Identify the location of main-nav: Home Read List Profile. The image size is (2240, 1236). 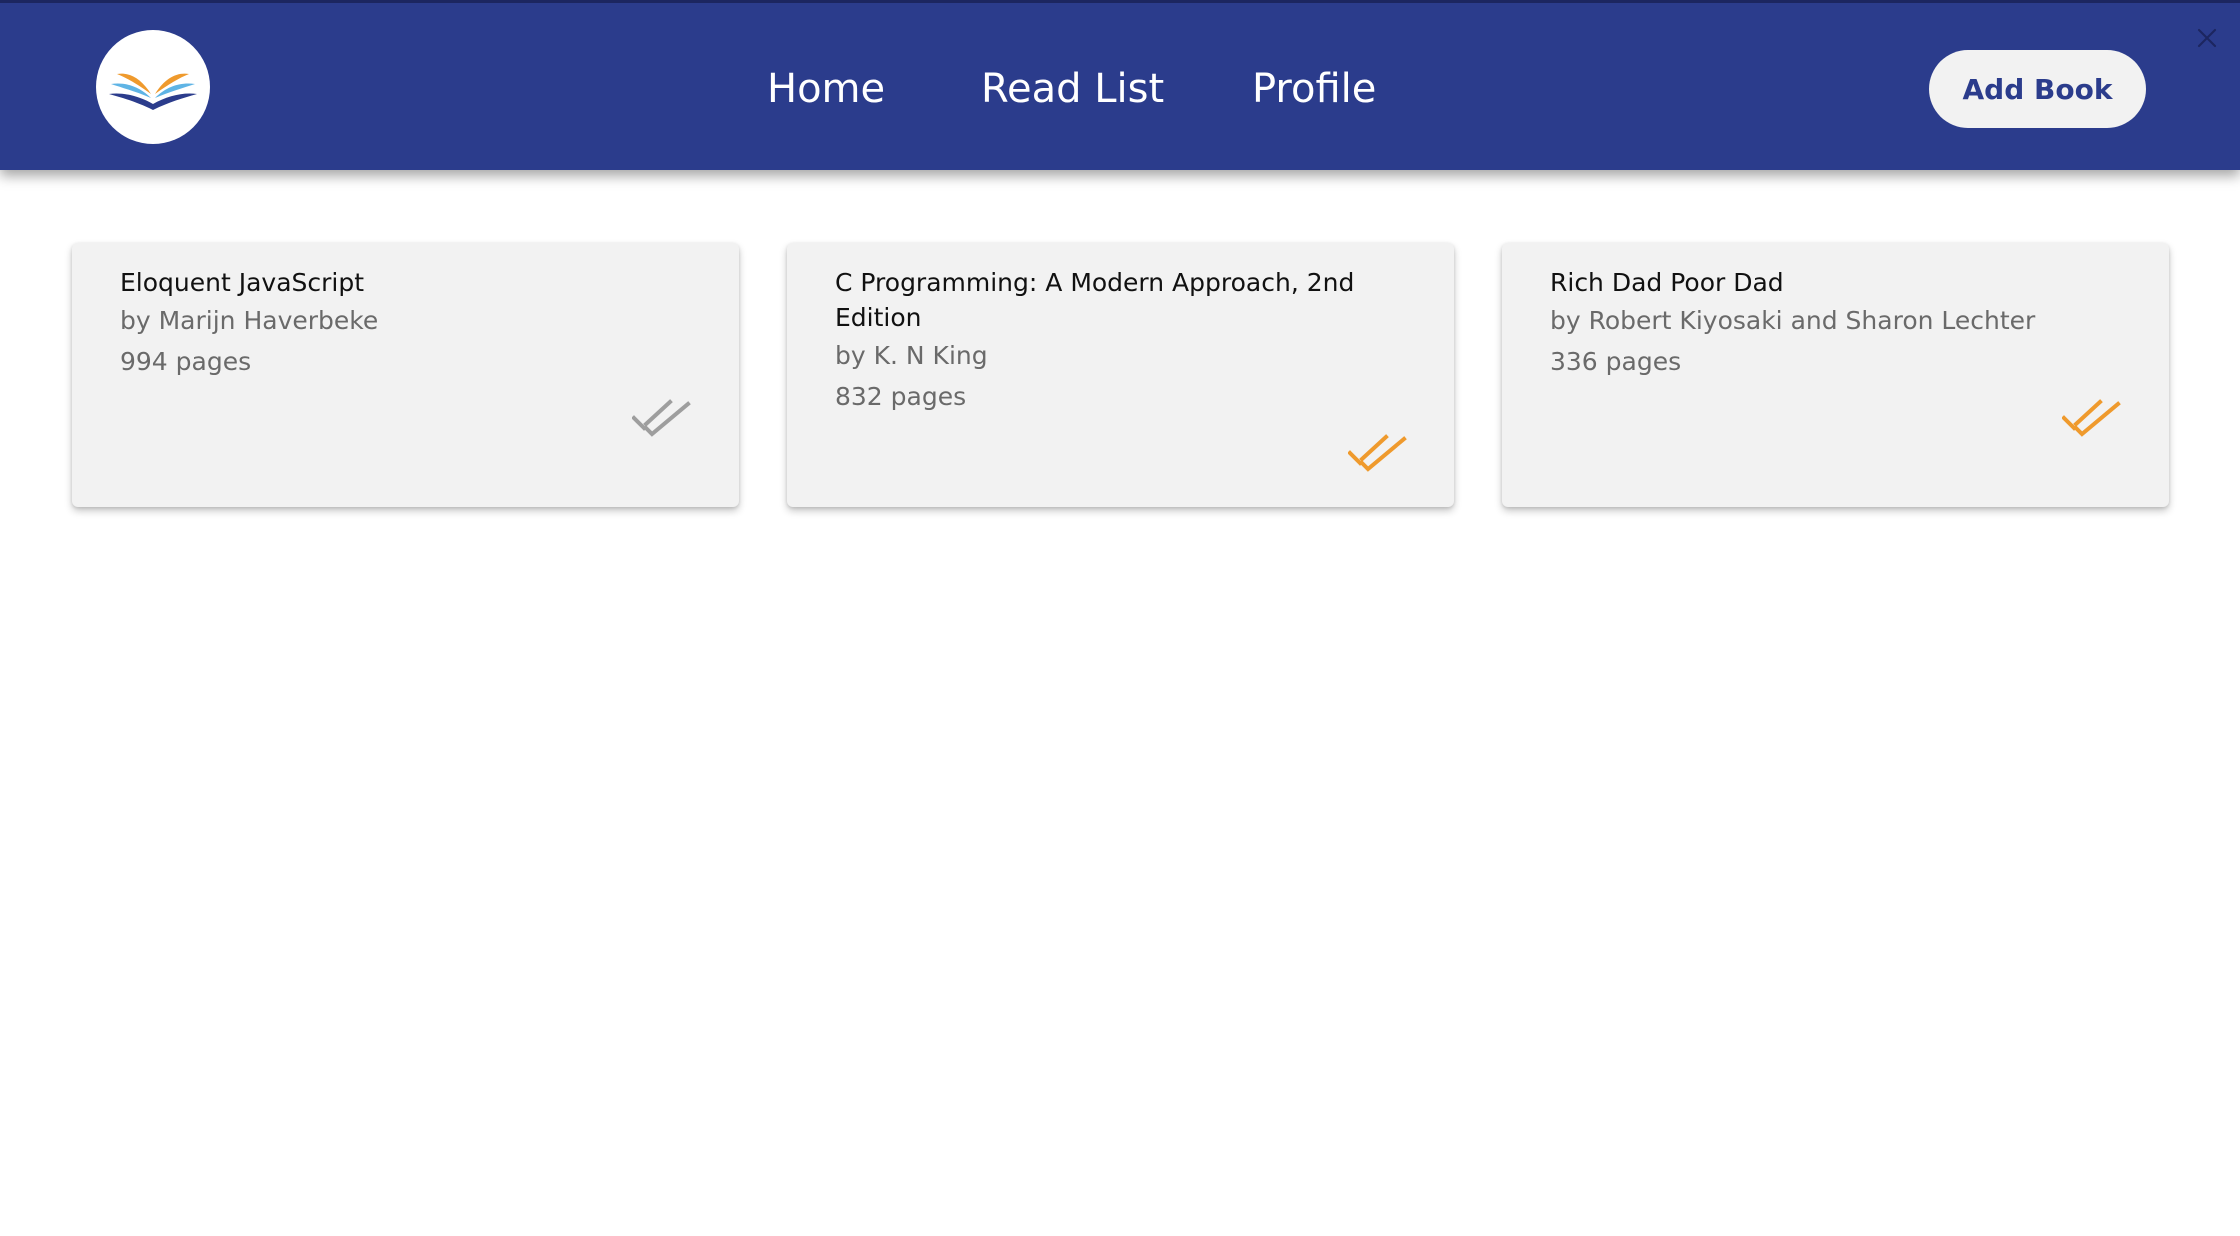
(1120, 89).